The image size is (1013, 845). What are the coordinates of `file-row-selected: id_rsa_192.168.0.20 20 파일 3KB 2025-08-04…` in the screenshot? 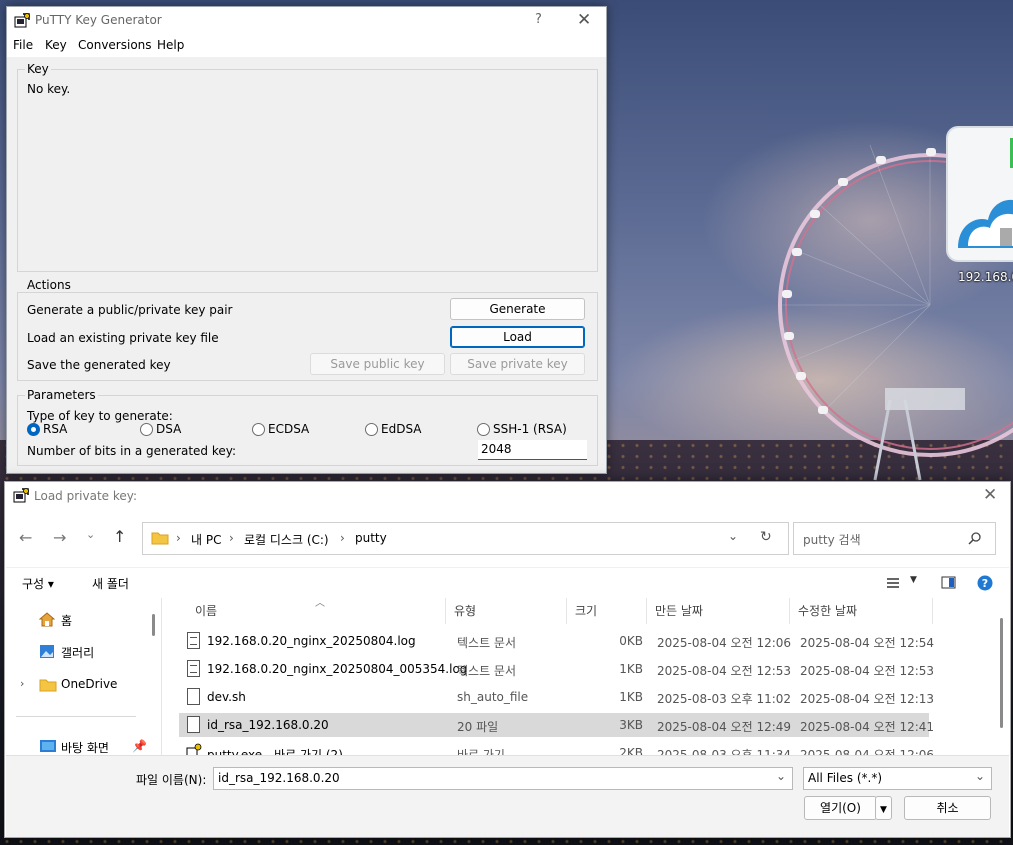 It's located at (556, 725).